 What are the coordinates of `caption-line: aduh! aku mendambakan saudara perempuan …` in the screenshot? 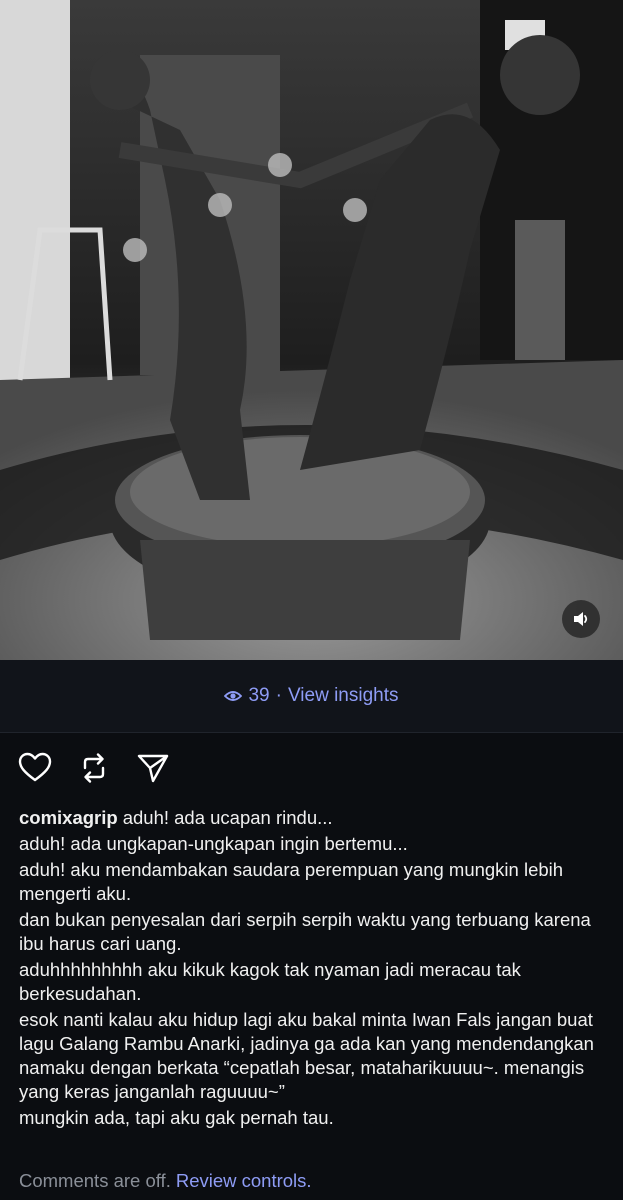 It's located at (291, 881).